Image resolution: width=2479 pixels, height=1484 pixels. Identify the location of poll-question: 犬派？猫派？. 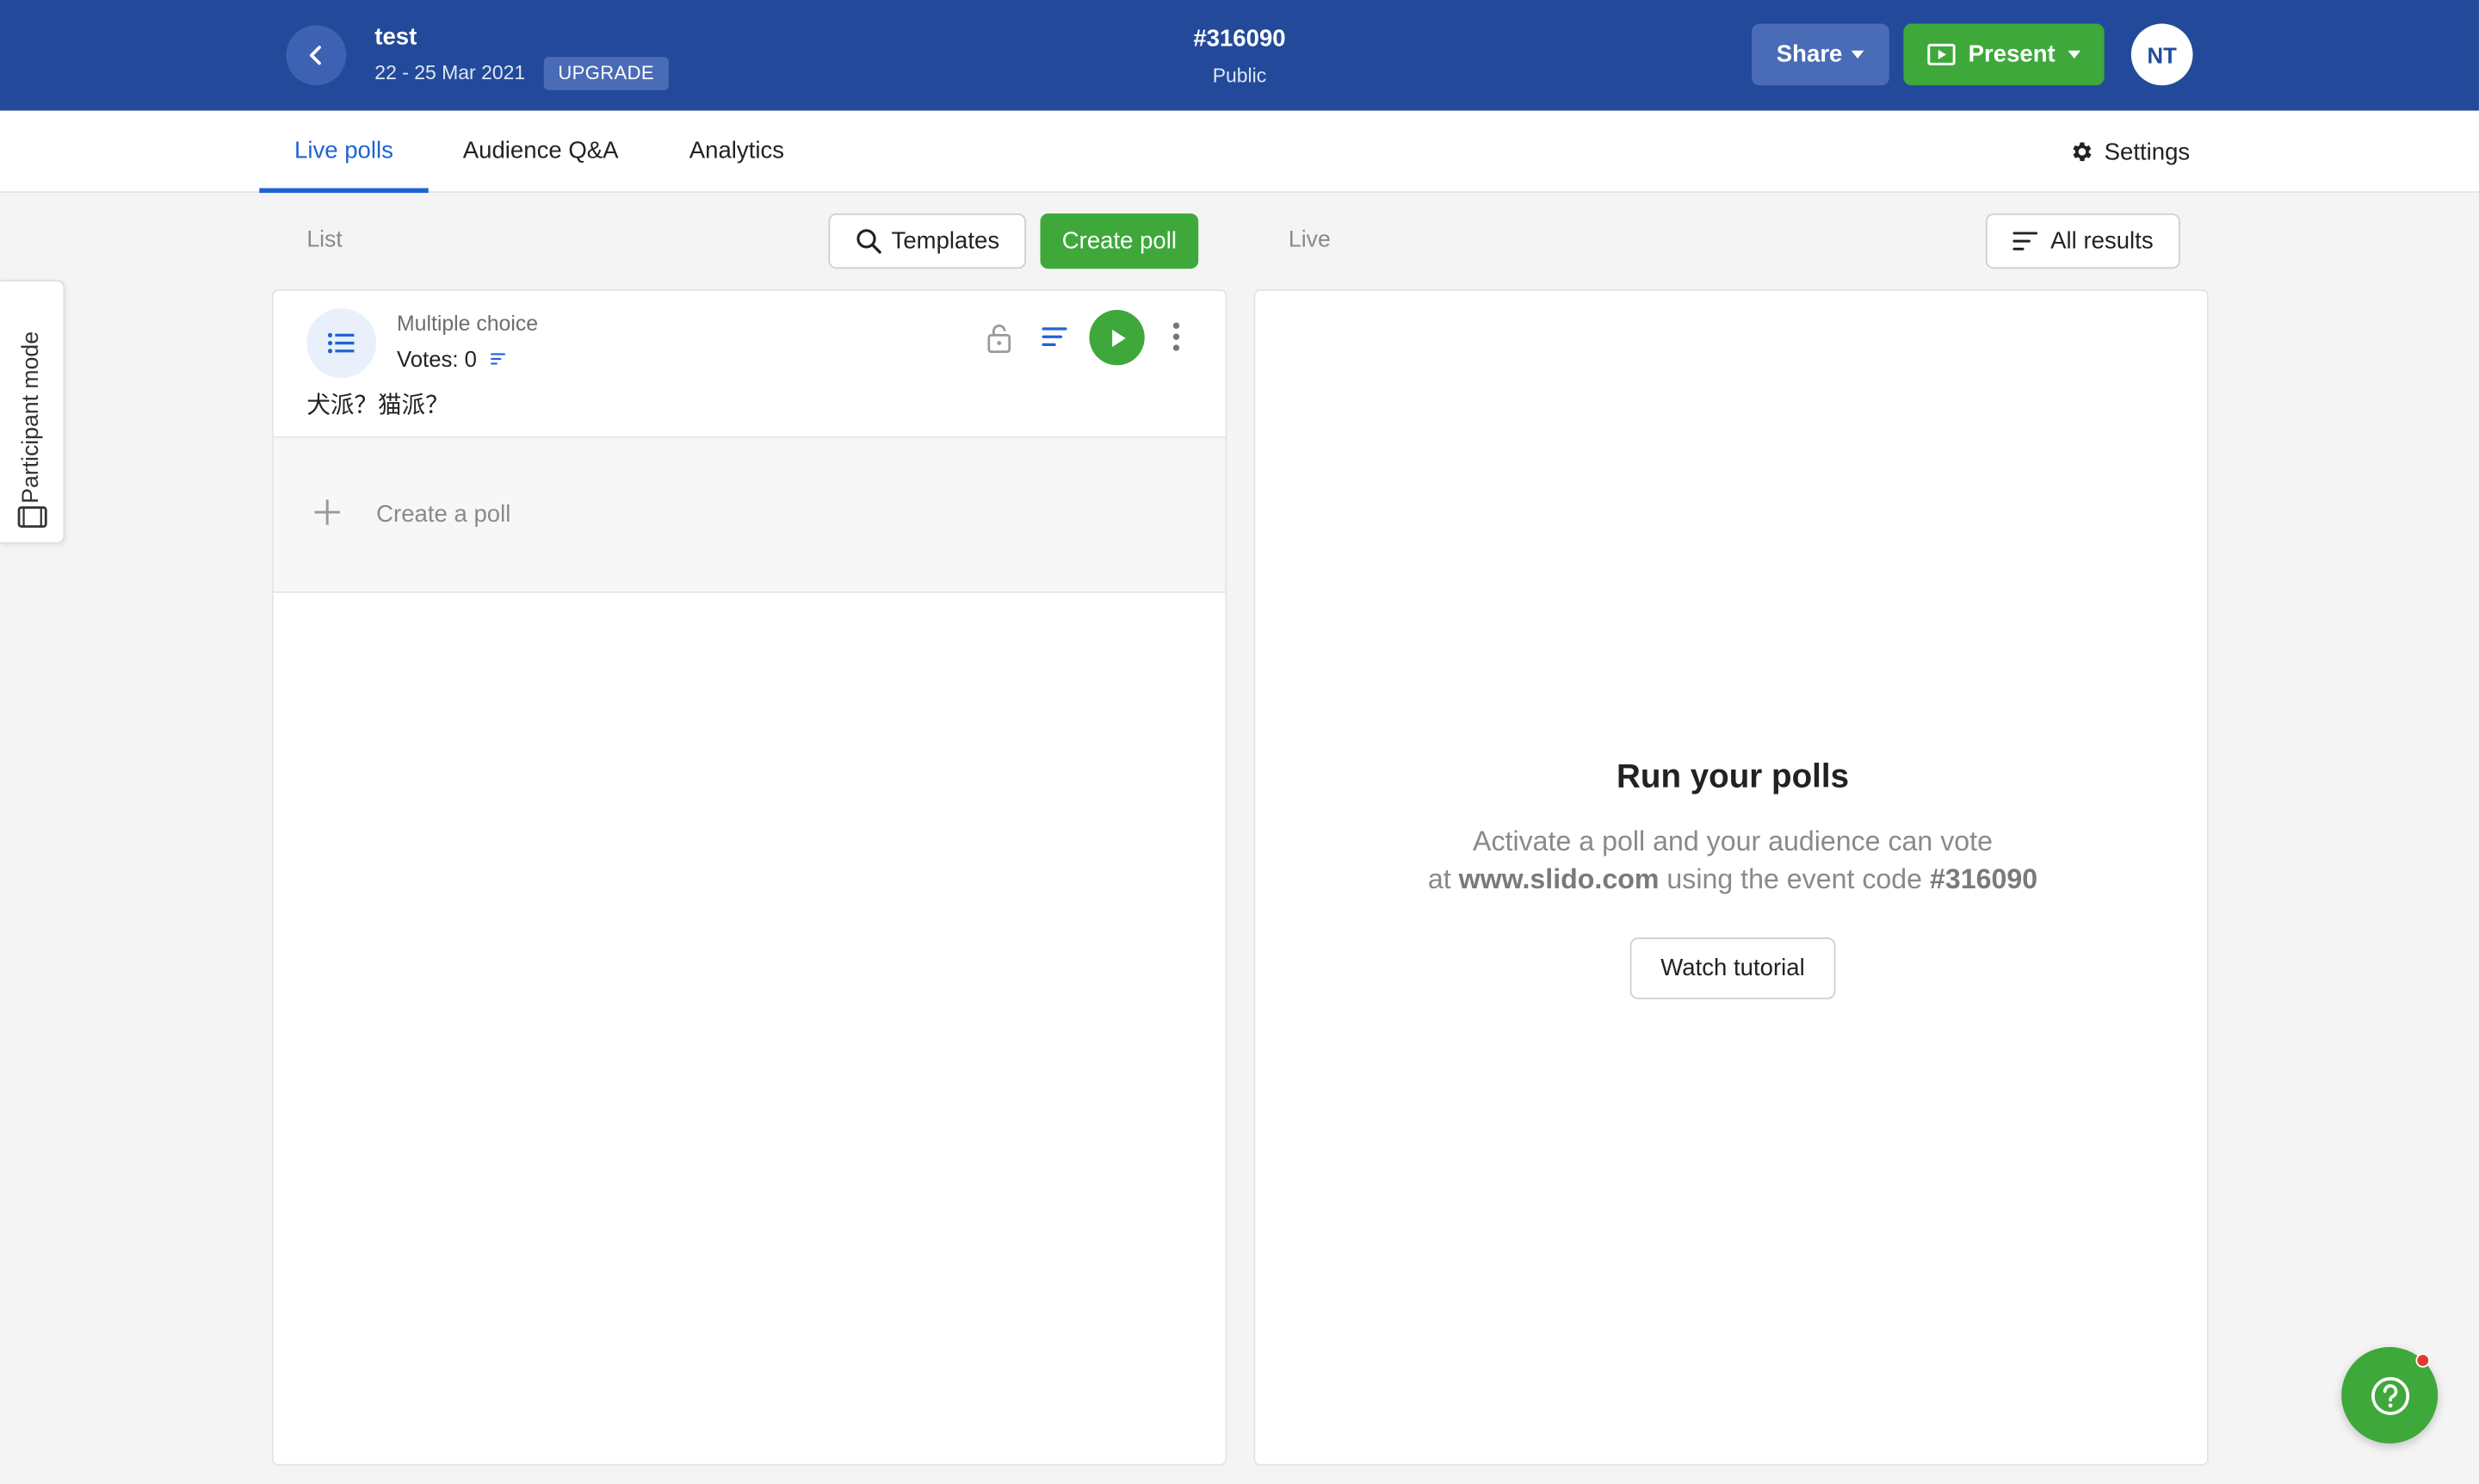
(377, 405).